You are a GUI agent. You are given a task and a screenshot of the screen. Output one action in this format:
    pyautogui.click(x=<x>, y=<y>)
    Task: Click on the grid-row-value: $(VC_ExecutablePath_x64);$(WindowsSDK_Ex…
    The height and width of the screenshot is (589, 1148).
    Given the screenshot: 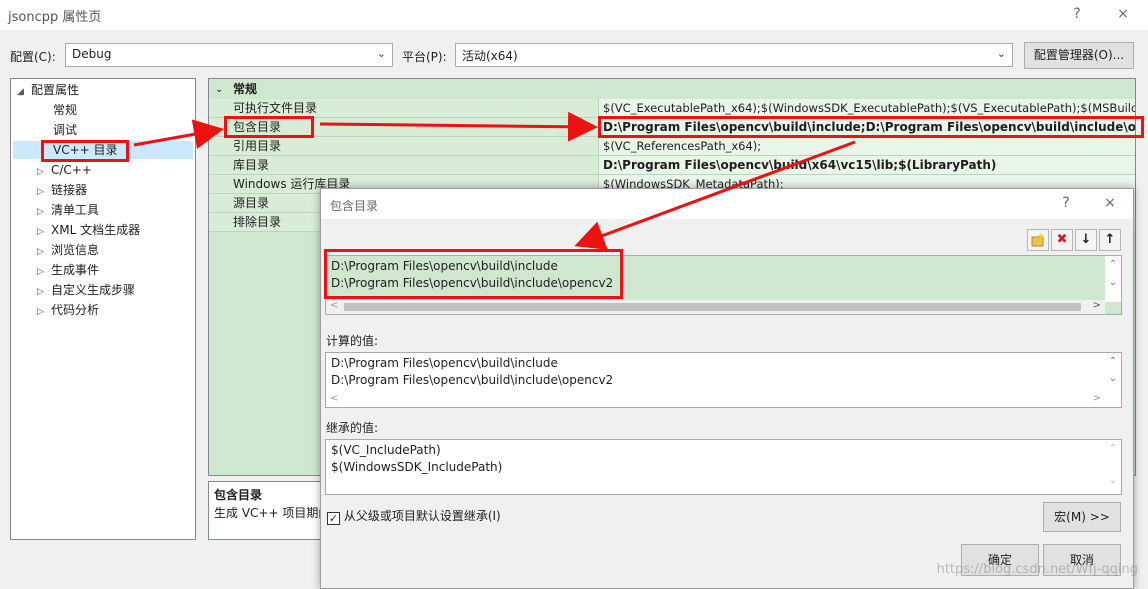 What is the action you would take?
    pyautogui.click(x=867, y=108)
    